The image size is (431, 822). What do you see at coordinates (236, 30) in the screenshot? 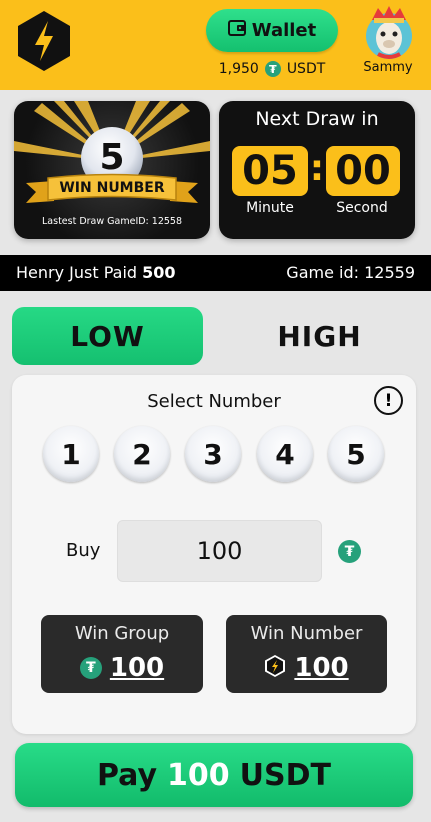
I see `wallet-icon` at bounding box center [236, 30].